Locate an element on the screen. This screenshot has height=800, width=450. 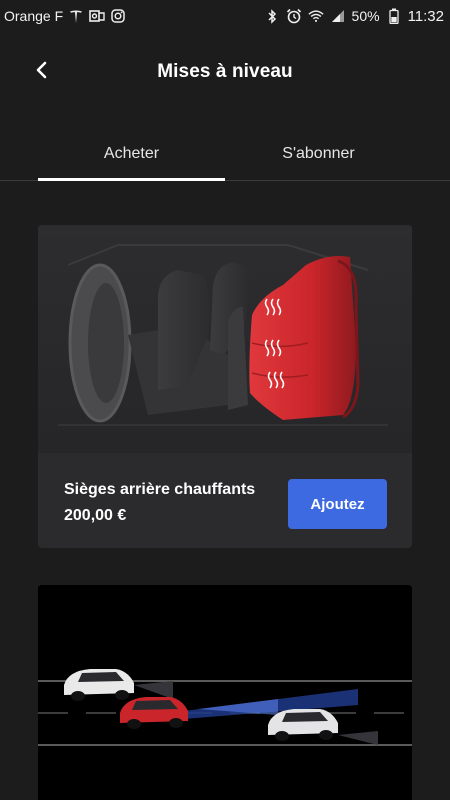
status-bar: Orange F 50% 11:32 is located at coordinates (225, 16).